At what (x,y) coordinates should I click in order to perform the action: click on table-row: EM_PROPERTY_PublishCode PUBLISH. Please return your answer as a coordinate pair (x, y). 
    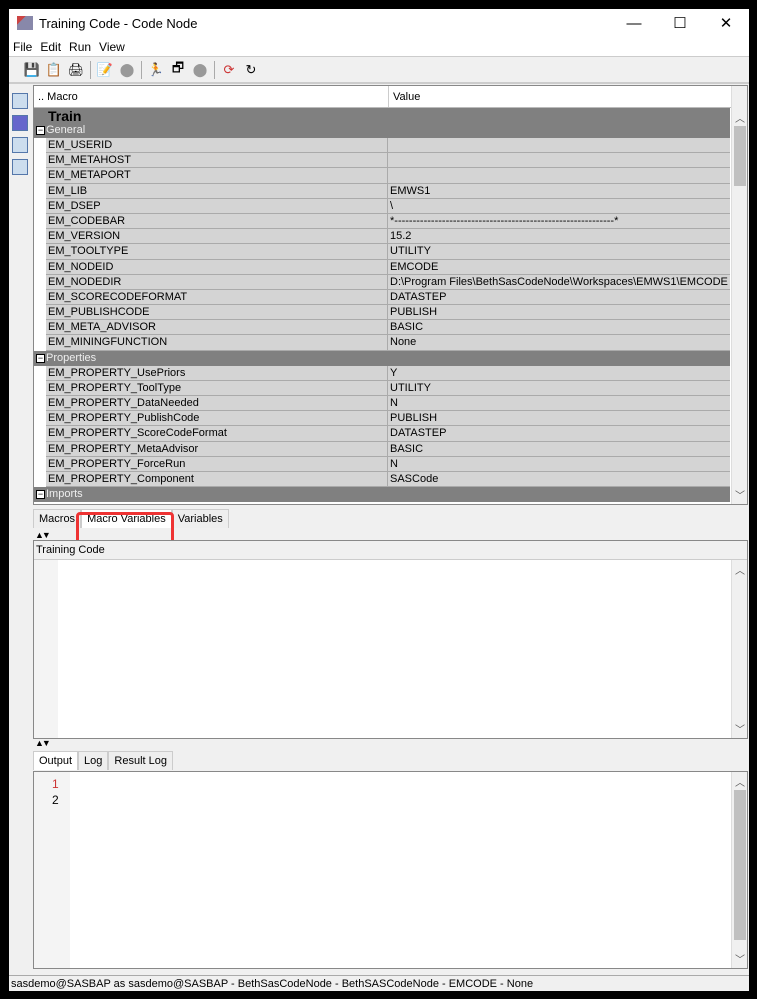
    Looking at the image, I should click on (388, 419).